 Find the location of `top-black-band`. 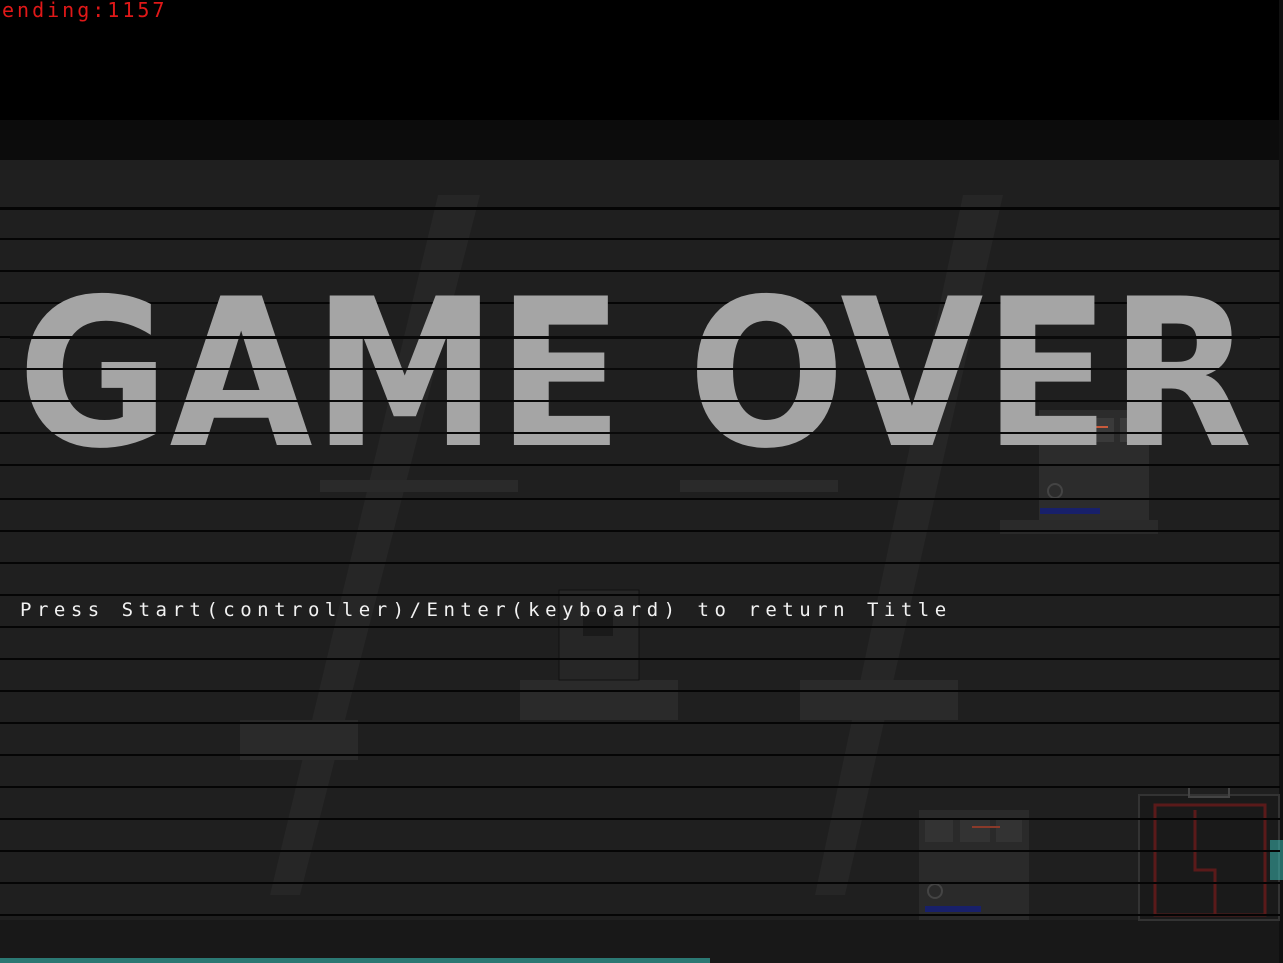

top-black-band is located at coordinates (641, 60).